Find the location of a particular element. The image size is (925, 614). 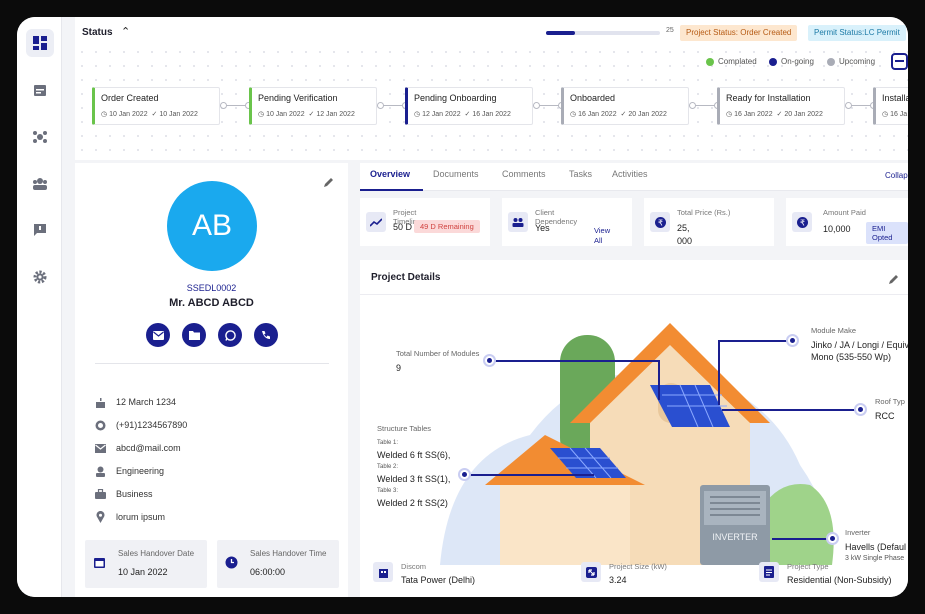

project-type-value: Residential (Non-Subsidy) is located at coordinates (839, 580).